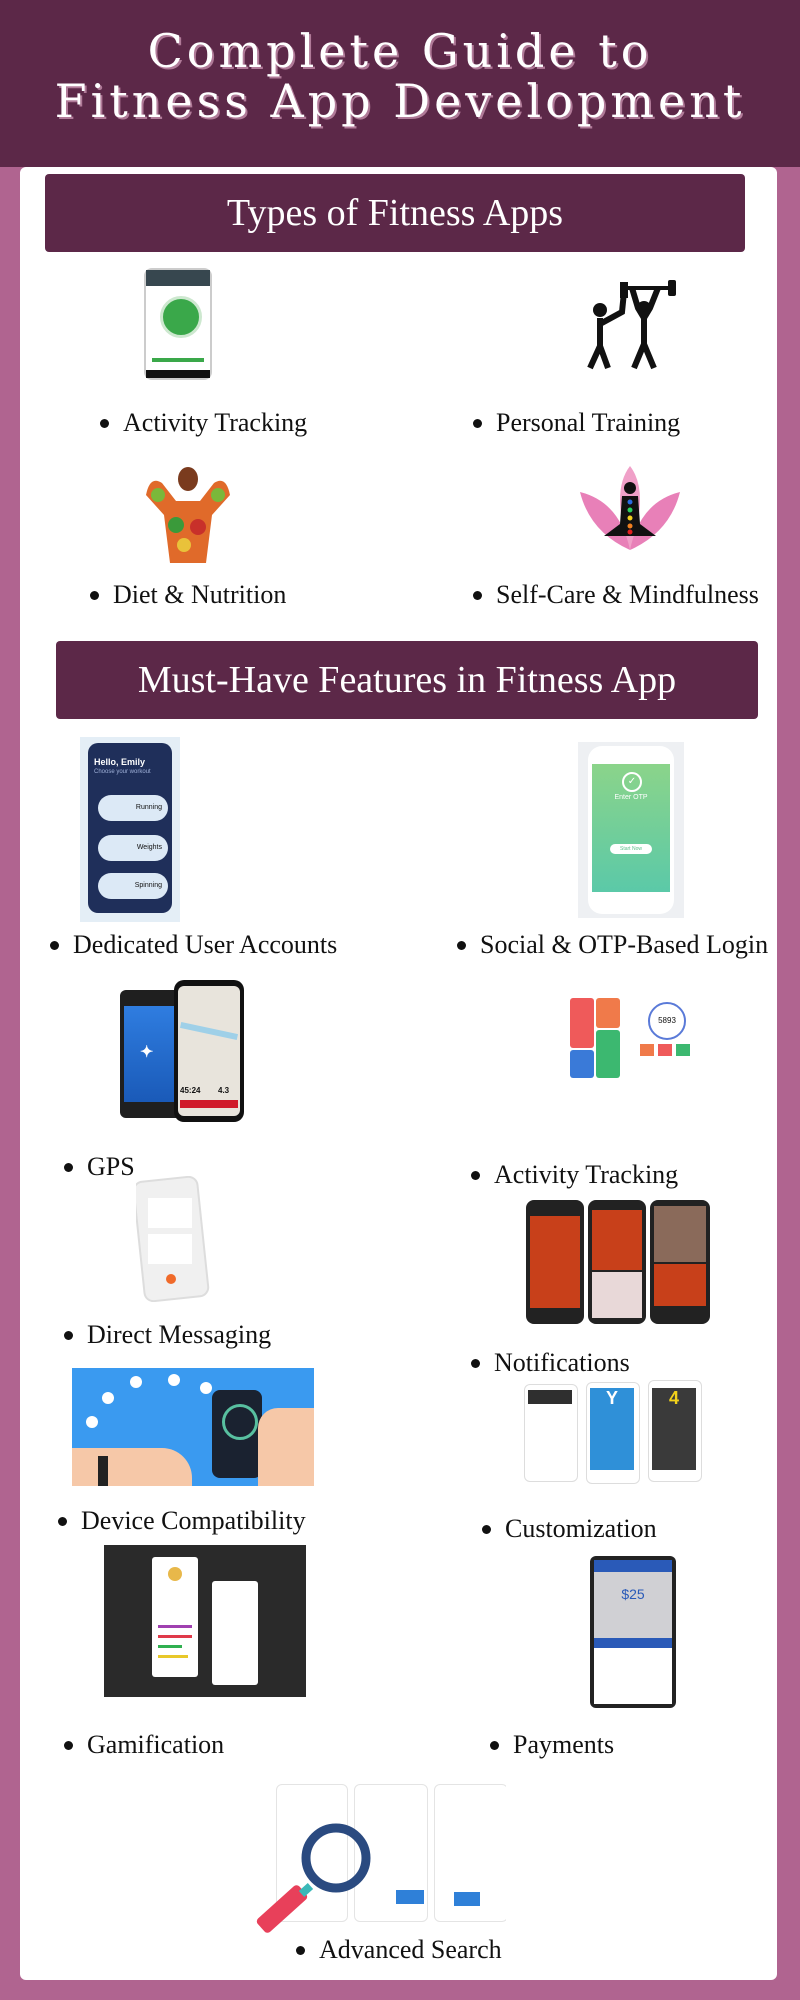 The width and height of the screenshot is (800, 2000). I want to click on payments-image: $25, so click(633, 1632).